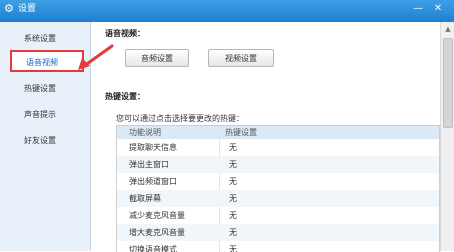  What do you see at coordinates (241, 132) in the screenshot?
I see `column-header-hotkey: 热键设置` at bounding box center [241, 132].